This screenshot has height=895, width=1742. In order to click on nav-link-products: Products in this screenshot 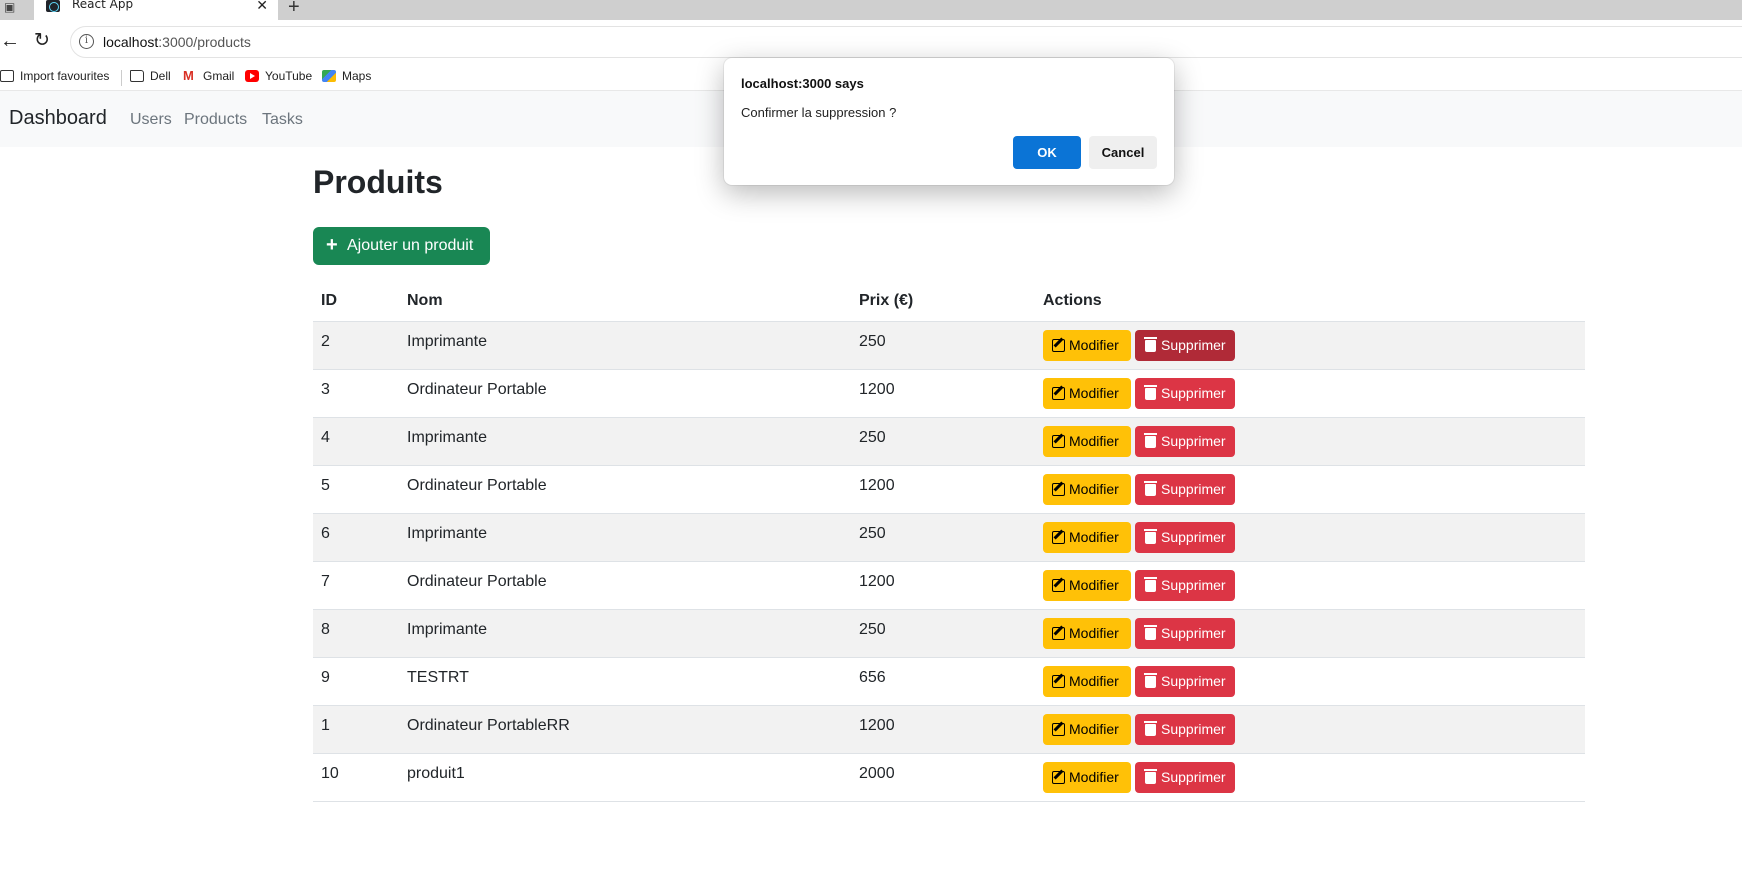, I will do `click(215, 120)`.